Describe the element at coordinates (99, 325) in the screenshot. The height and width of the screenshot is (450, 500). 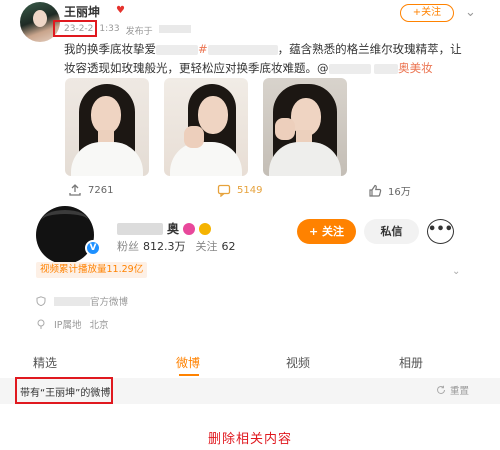
I see `location-value: 北京` at that location.